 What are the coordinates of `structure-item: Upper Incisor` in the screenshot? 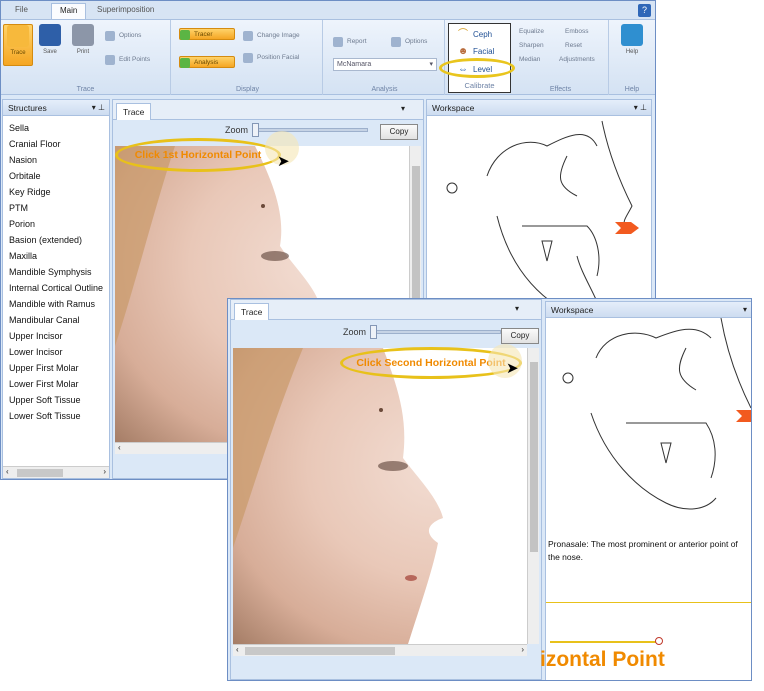 It's located at (56, 336).